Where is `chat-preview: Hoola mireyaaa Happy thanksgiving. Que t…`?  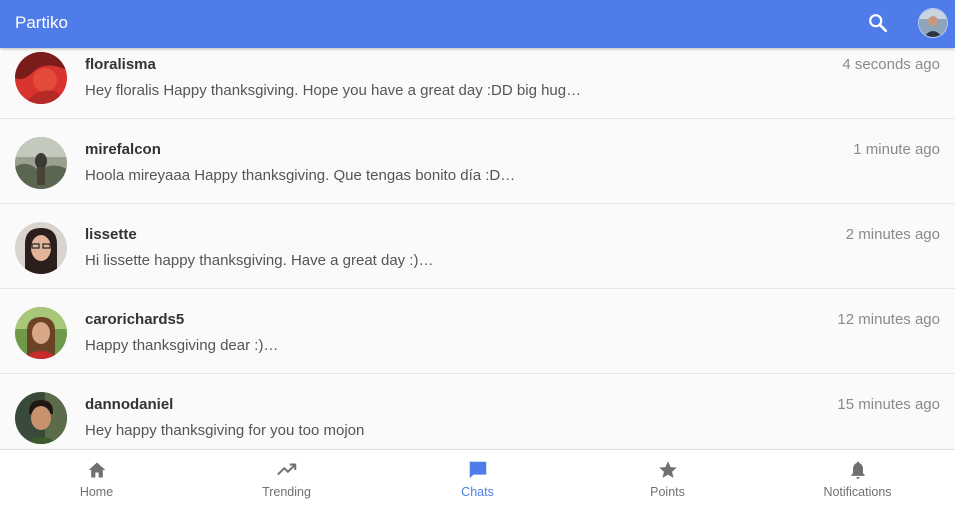
chat-preview: Hoola mireyaaa Happy thanksgiving. Que t… is located at coordinates (300, 175).